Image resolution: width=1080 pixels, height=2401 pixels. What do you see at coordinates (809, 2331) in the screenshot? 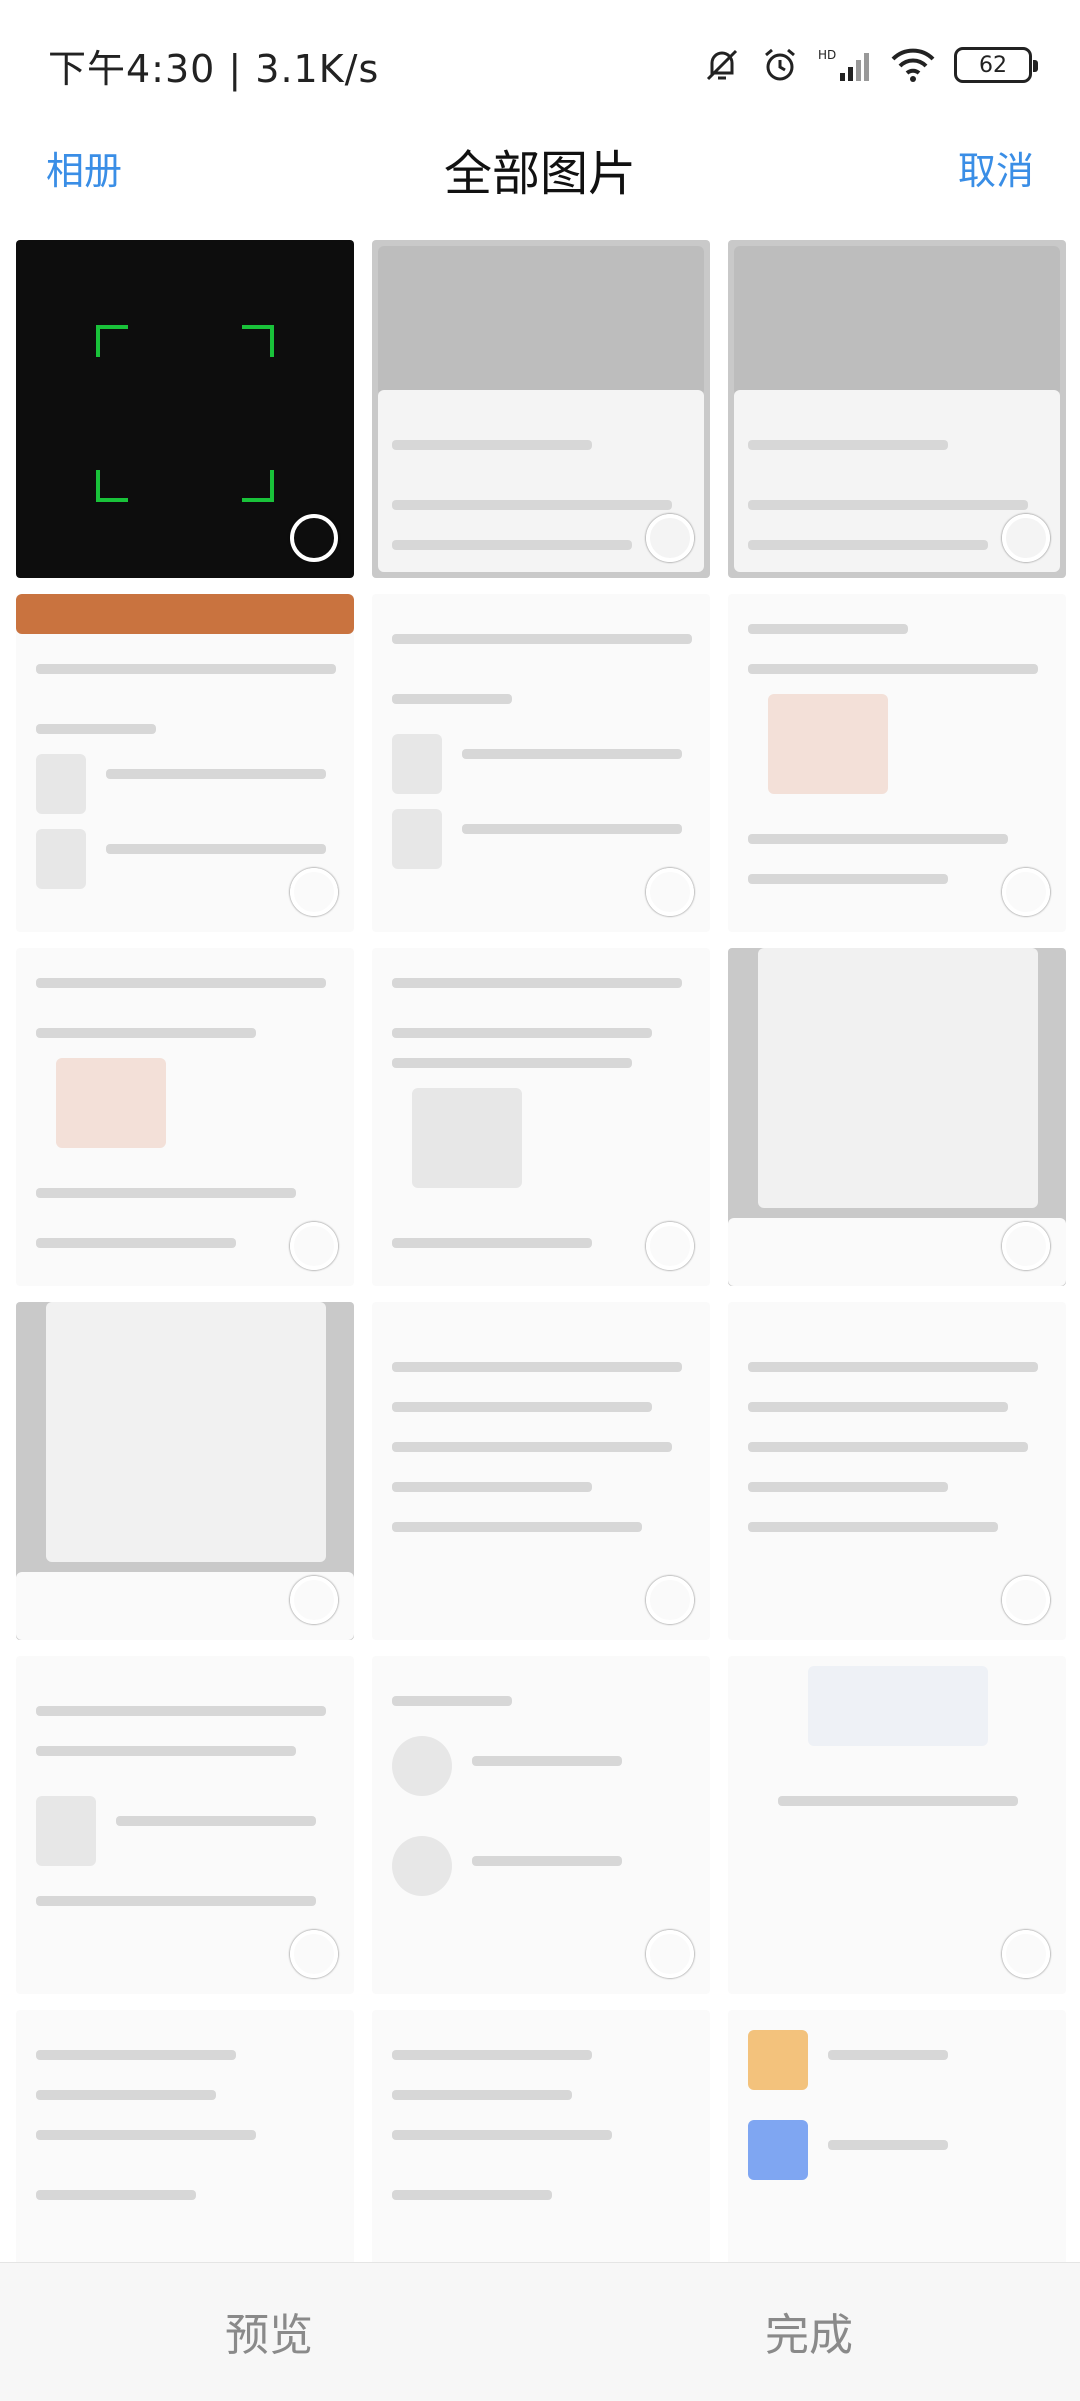
I see `done-button: 完成` at bounding box center [809, 2331].